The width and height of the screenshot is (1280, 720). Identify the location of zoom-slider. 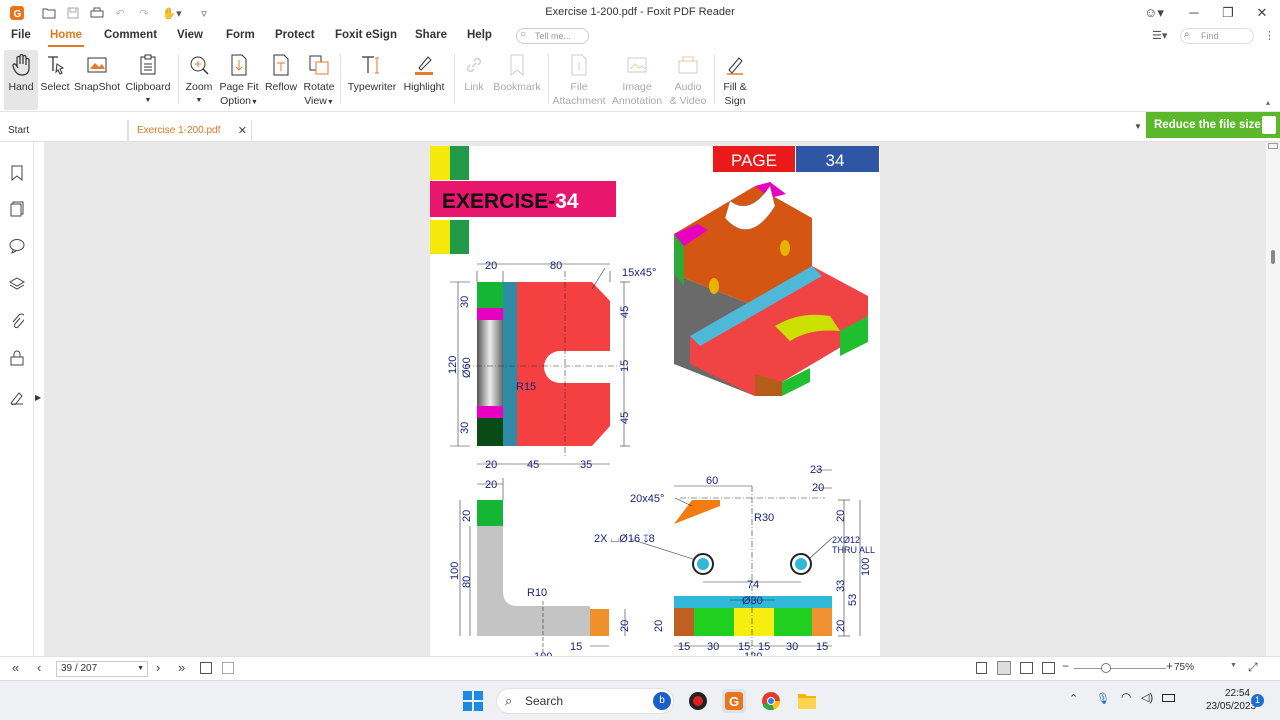
(1120, 668).